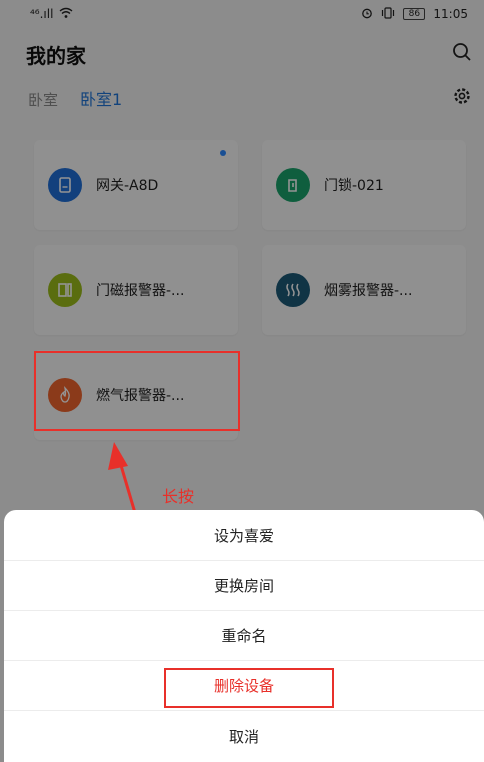  Describe the element at coordinates (244, 535) in the screenshot. I see `set-favorite-button: 设为喜爱` at that location.